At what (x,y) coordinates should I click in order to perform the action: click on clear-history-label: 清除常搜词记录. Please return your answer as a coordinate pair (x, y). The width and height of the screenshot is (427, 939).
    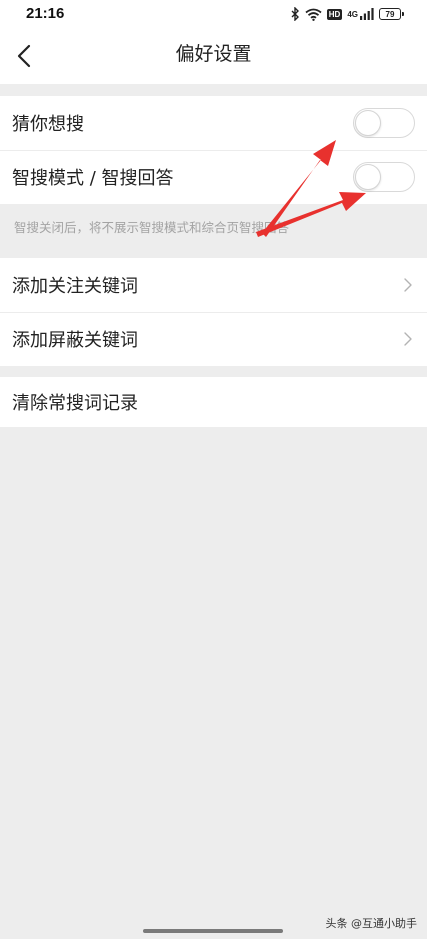
    Looking at the image, I should click on (75, 403).